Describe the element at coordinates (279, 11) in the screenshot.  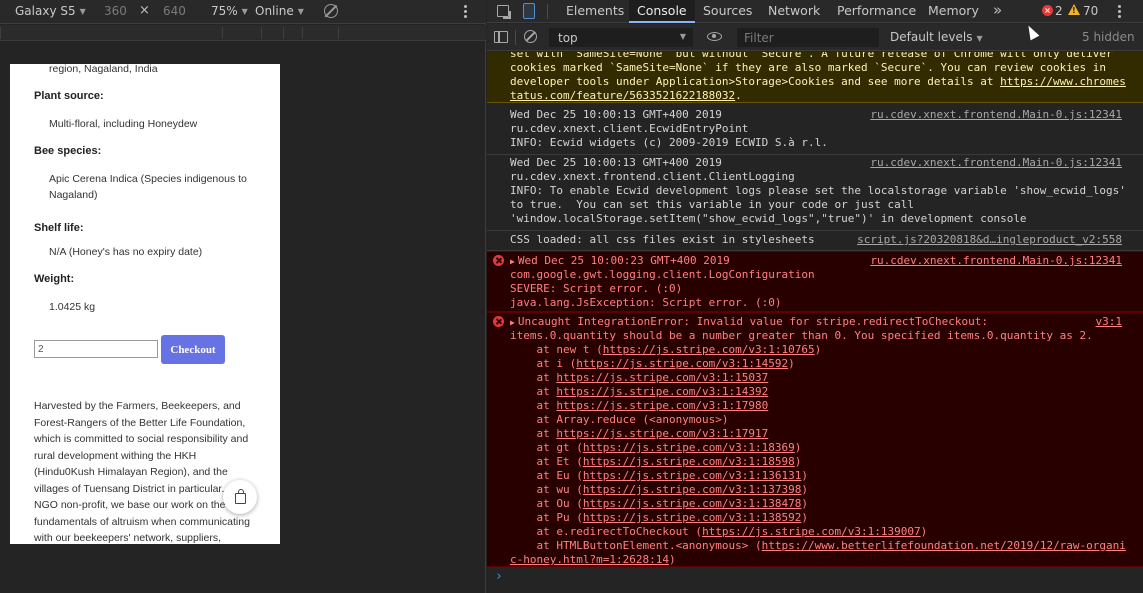
I see `network-select: Online ▼` at that location.